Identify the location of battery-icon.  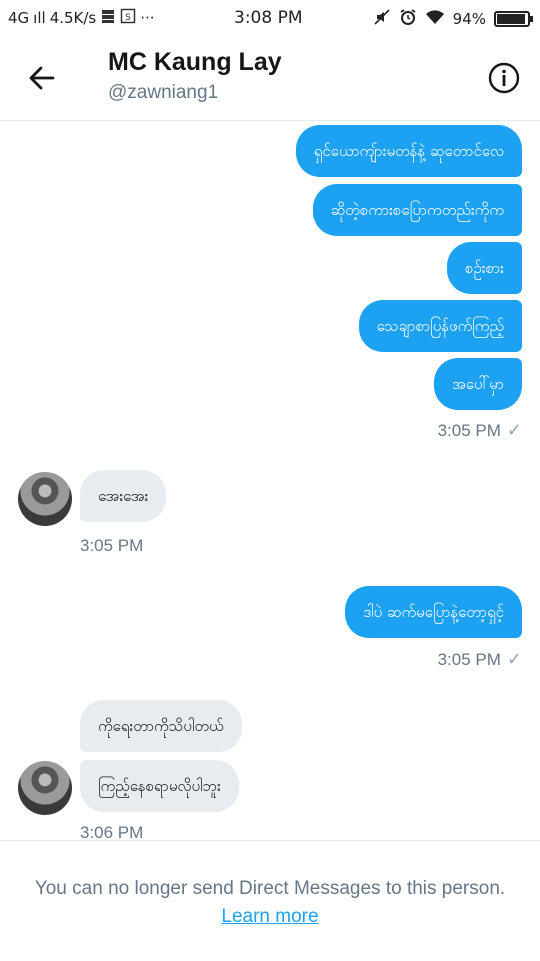
(513, 19).